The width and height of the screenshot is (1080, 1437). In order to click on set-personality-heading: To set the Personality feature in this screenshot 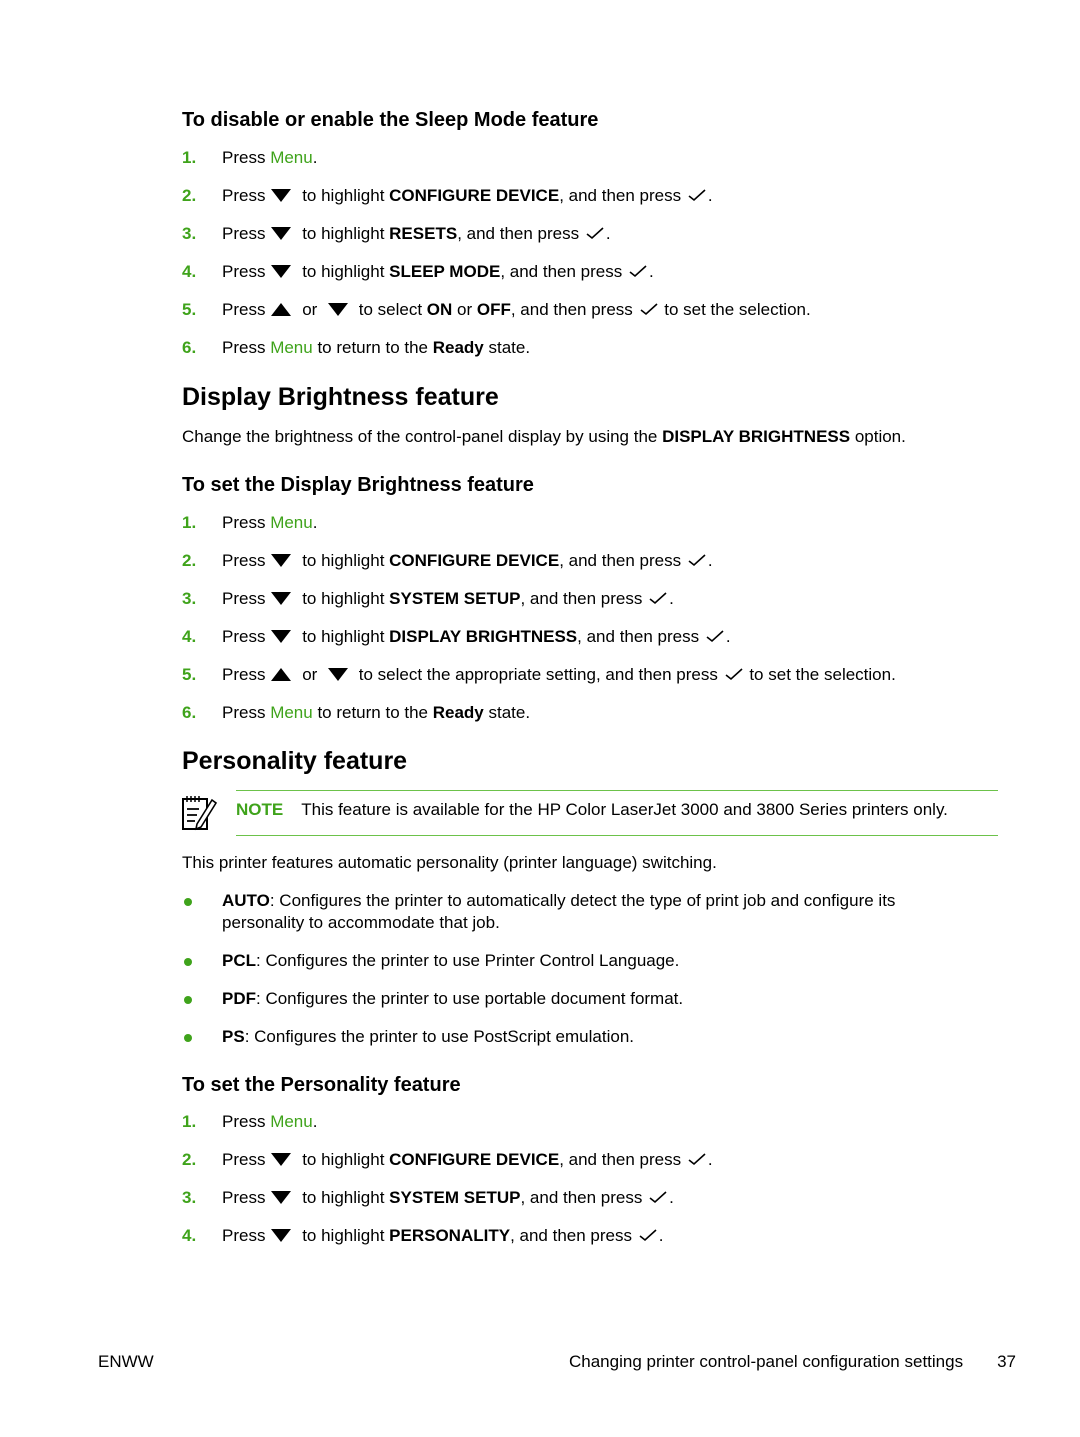, I will do `click(321, 1085)`.